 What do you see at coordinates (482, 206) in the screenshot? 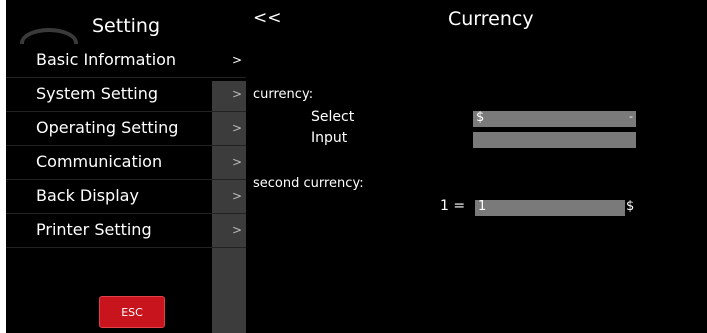
I see `rate-value: 1` at bounding box center [482, 206].